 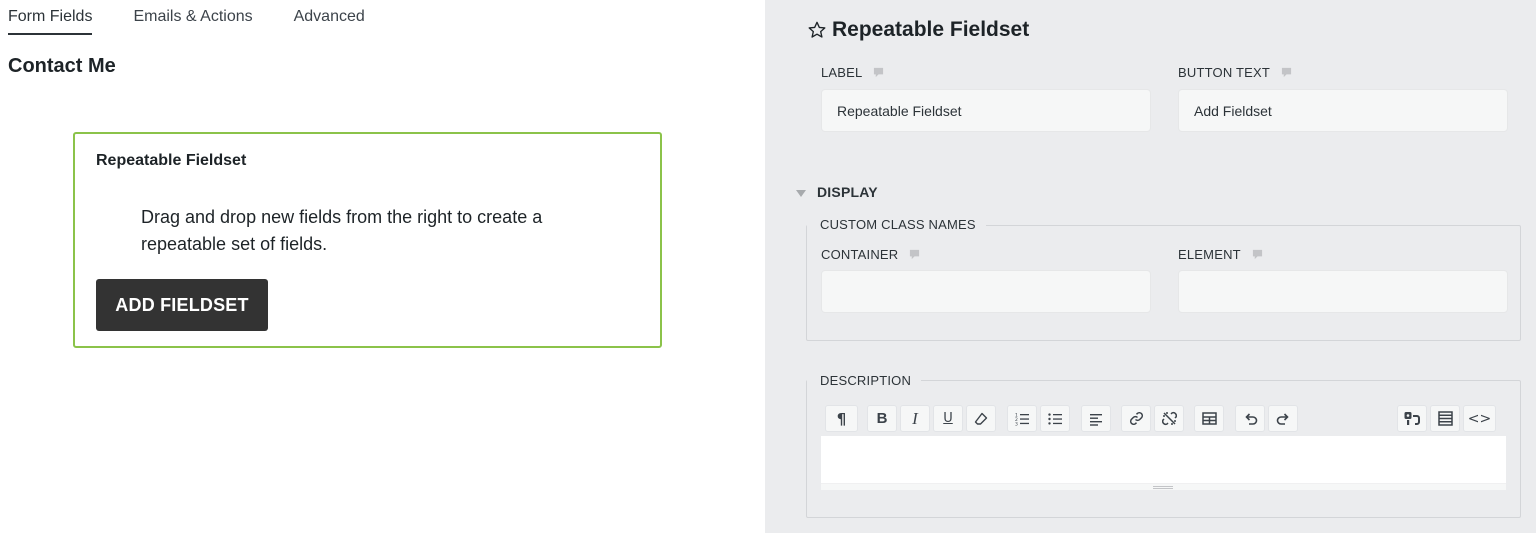 I want to click on custom-class-names-legend: CUSTOM CLASS NAMES, so click(x=896, y=224).